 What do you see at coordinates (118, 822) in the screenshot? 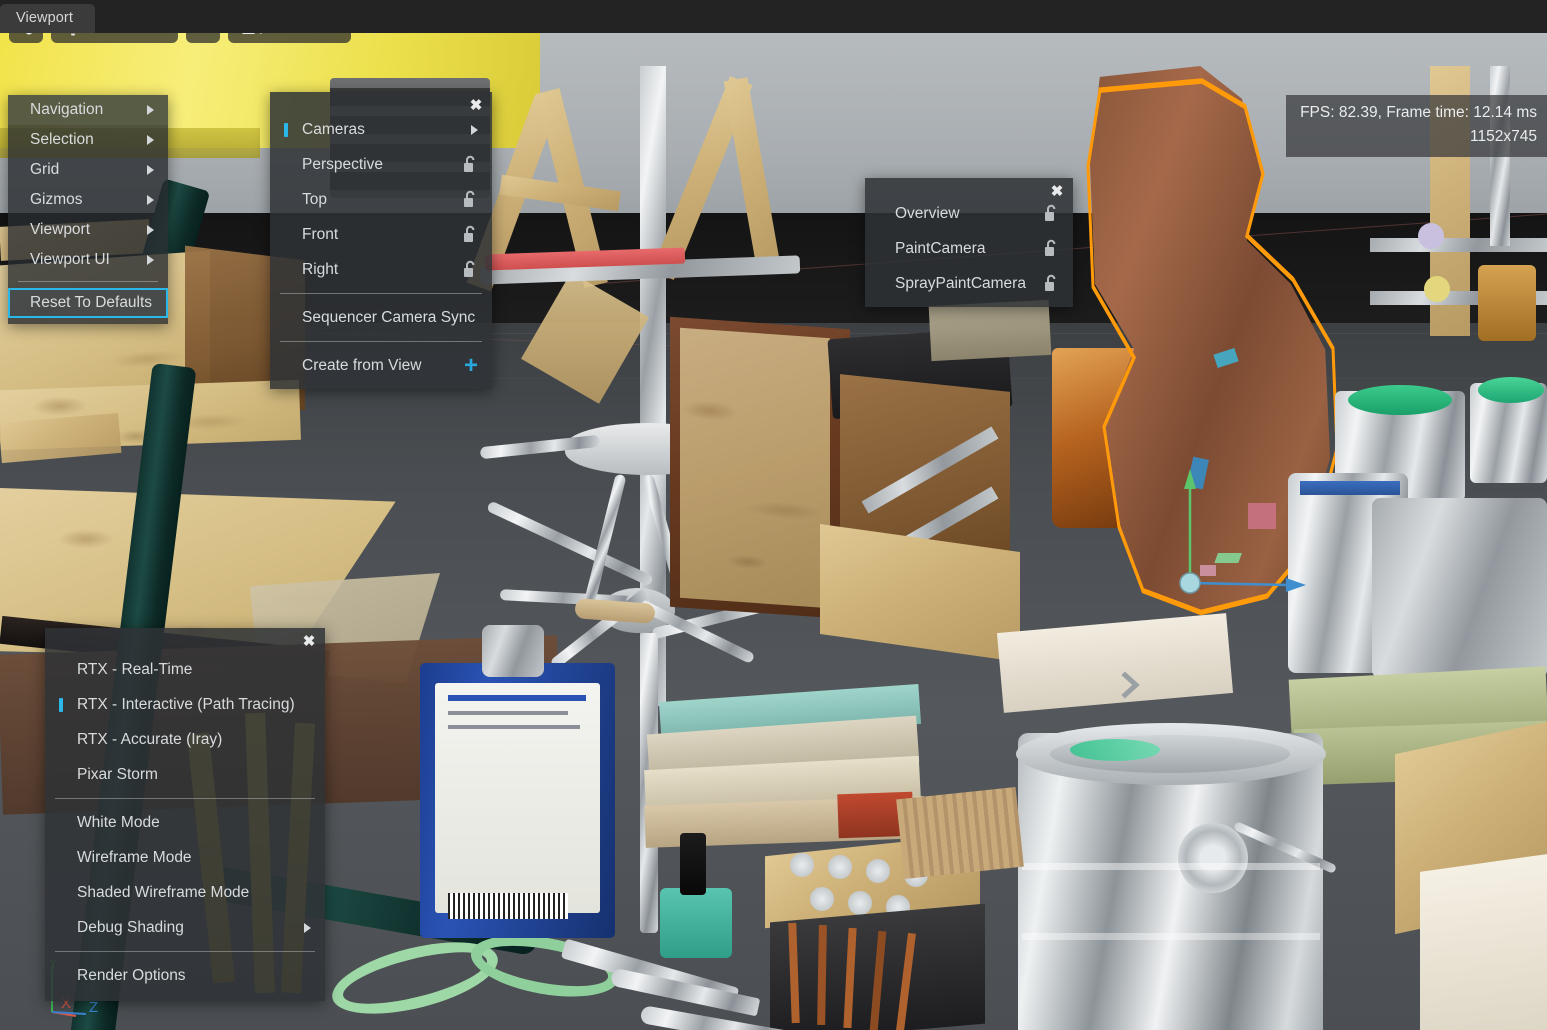
I see `menu-item-label: White Mode` at bounding box center [118, 822].